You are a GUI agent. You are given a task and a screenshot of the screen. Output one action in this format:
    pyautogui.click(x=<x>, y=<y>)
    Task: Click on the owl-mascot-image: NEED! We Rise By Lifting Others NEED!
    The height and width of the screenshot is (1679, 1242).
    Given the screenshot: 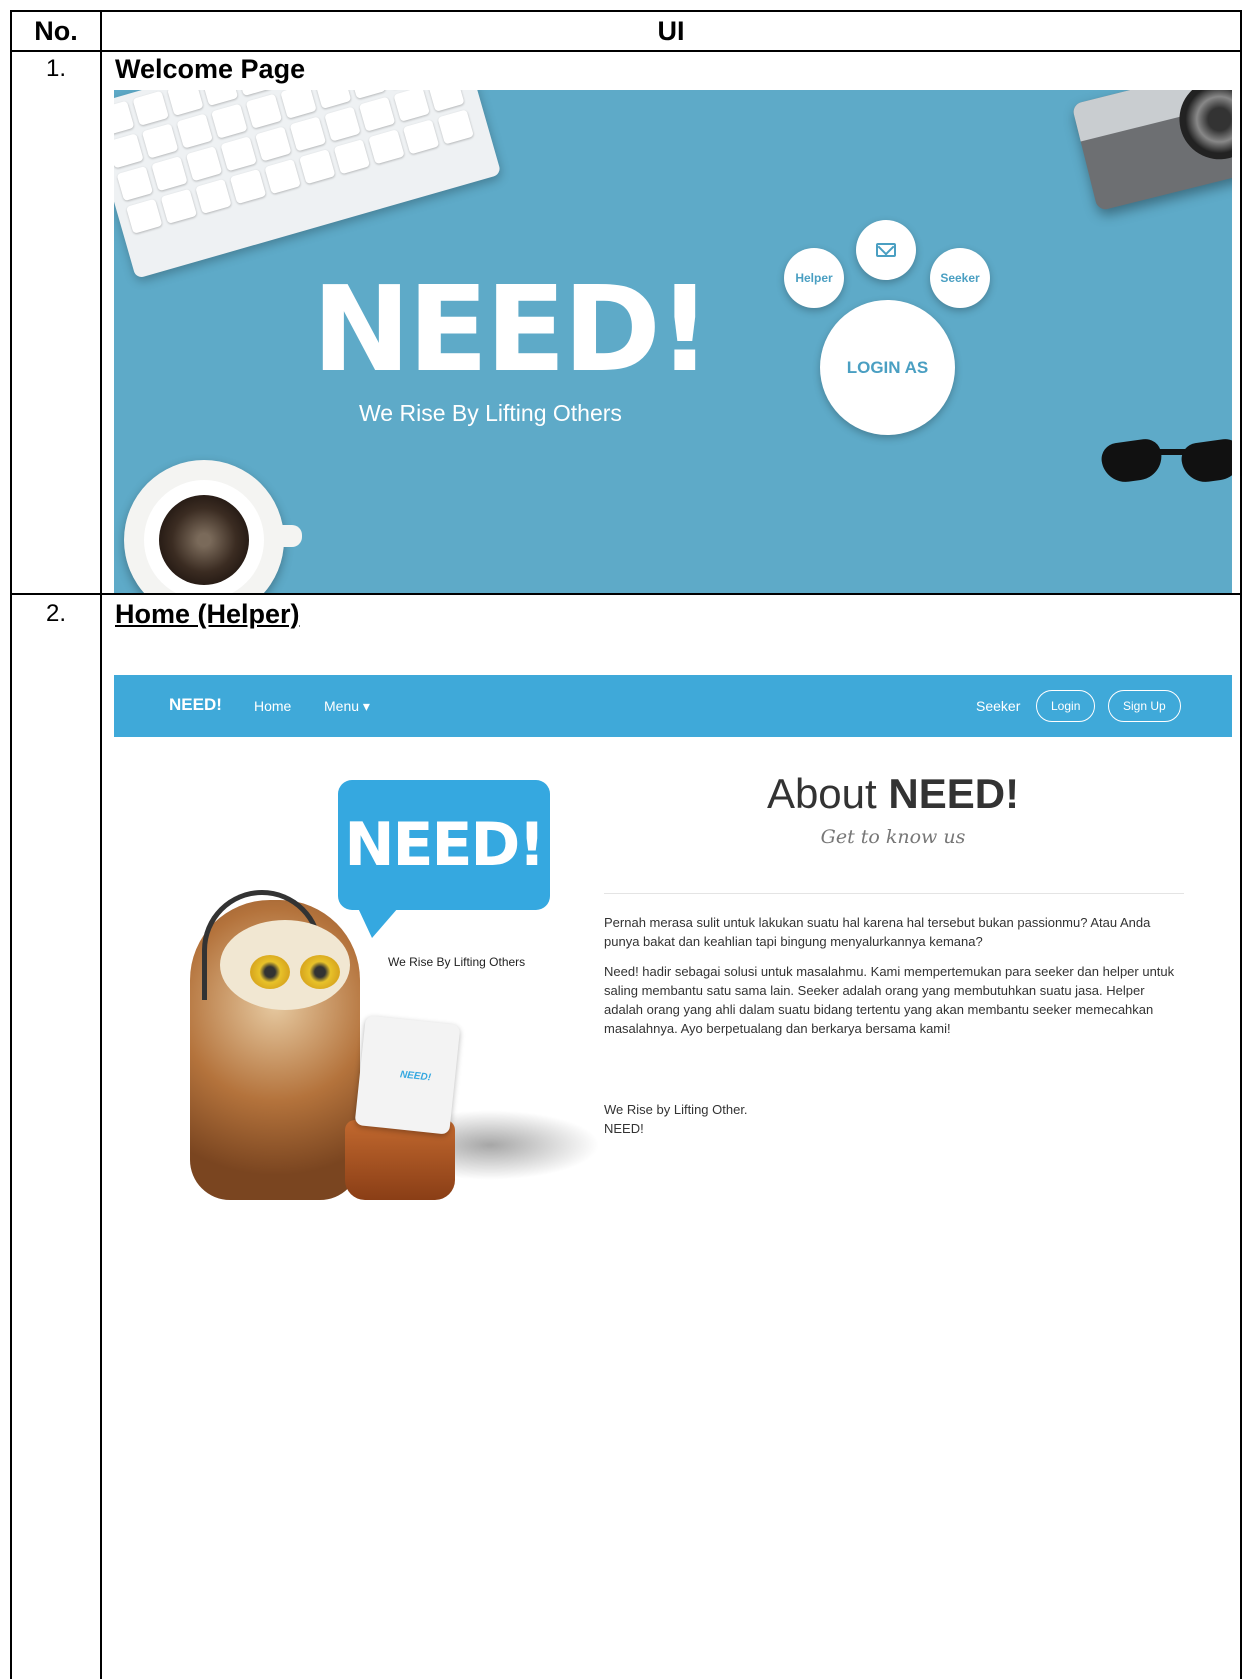 What is the action you would take?
    pyautogui.click(x=390, y=990)
    